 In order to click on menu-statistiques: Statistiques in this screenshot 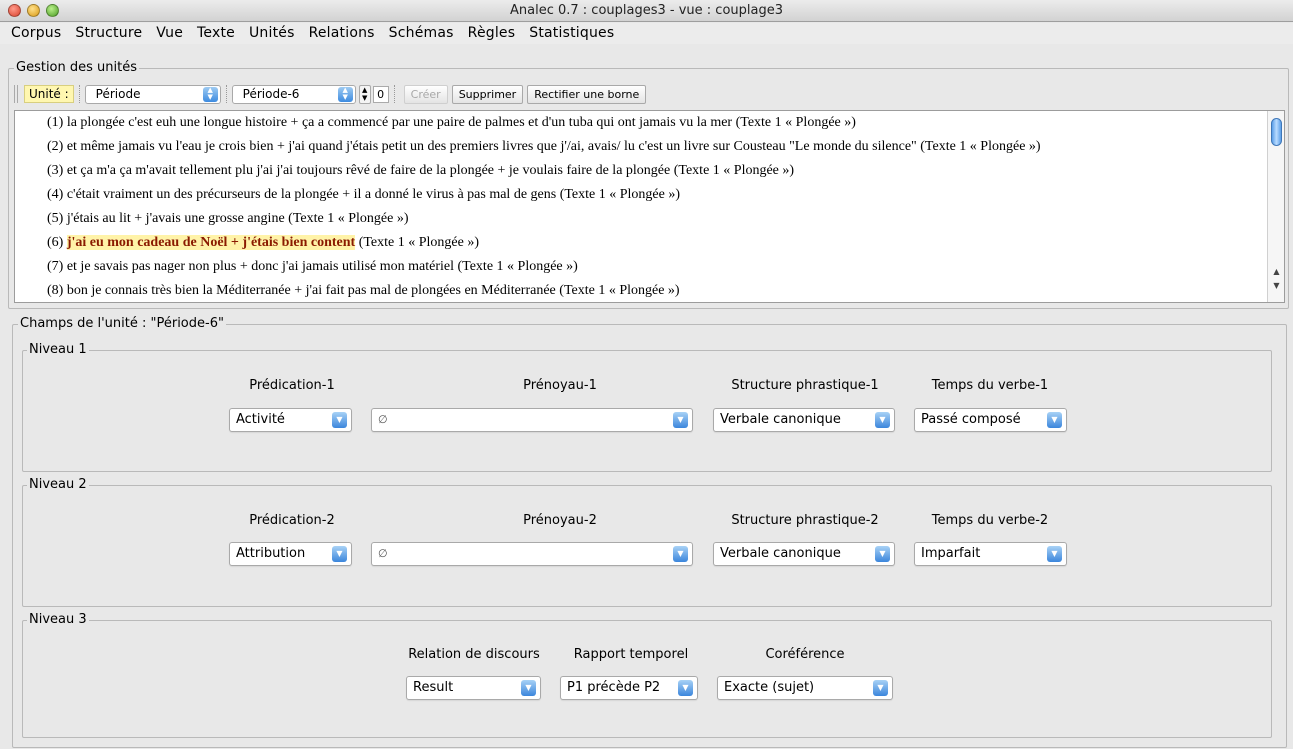, I will do `click(571, 33)`.